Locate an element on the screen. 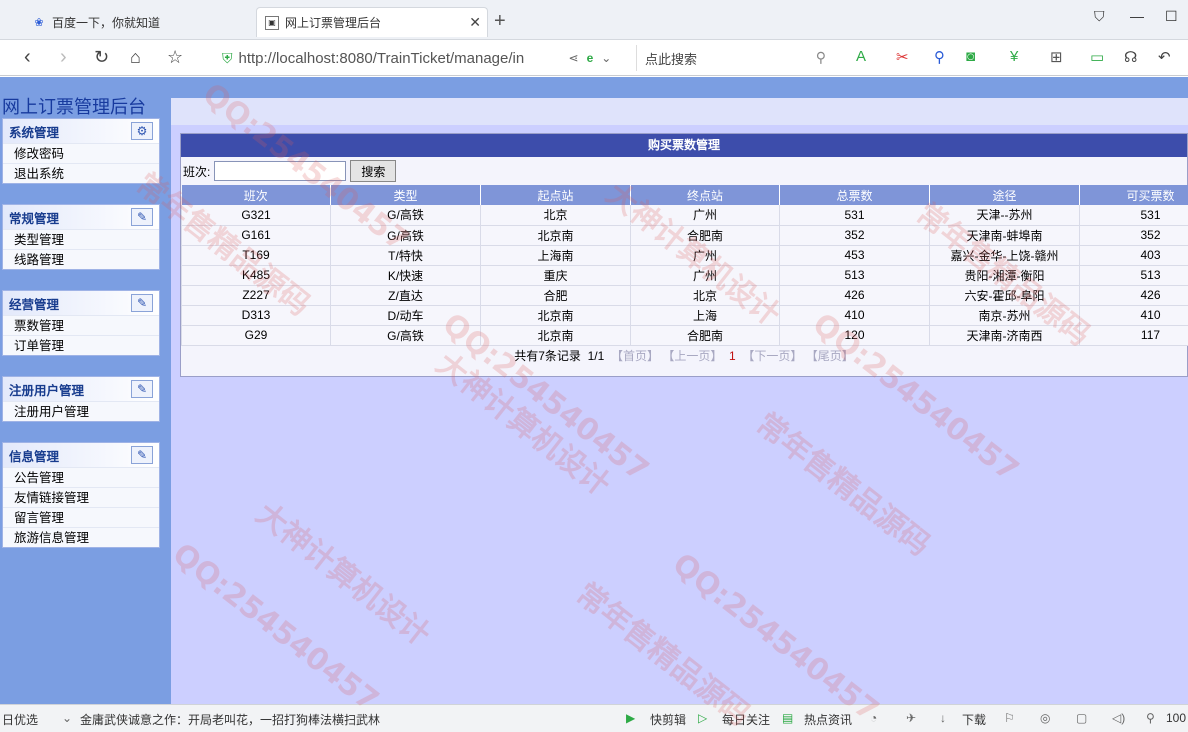 The width and height of the screenshot is (1188, 732). news-ticker: 金庸武侠诚意之作：开局老叫花，一招打狗棒法横扫武林 is located at coordinates (230, 719).